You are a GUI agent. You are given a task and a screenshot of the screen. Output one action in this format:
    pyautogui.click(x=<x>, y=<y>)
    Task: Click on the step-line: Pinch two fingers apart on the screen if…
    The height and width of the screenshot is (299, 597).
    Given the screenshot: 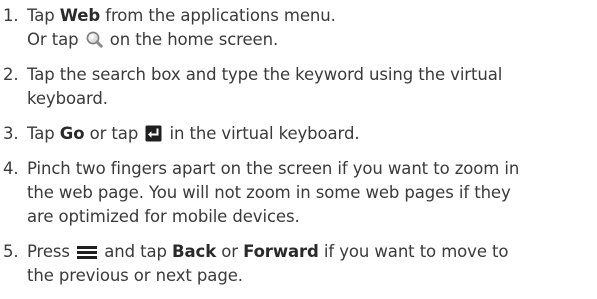 What is the action you would take?
    pyautogui.click(x=273, y=168)
    